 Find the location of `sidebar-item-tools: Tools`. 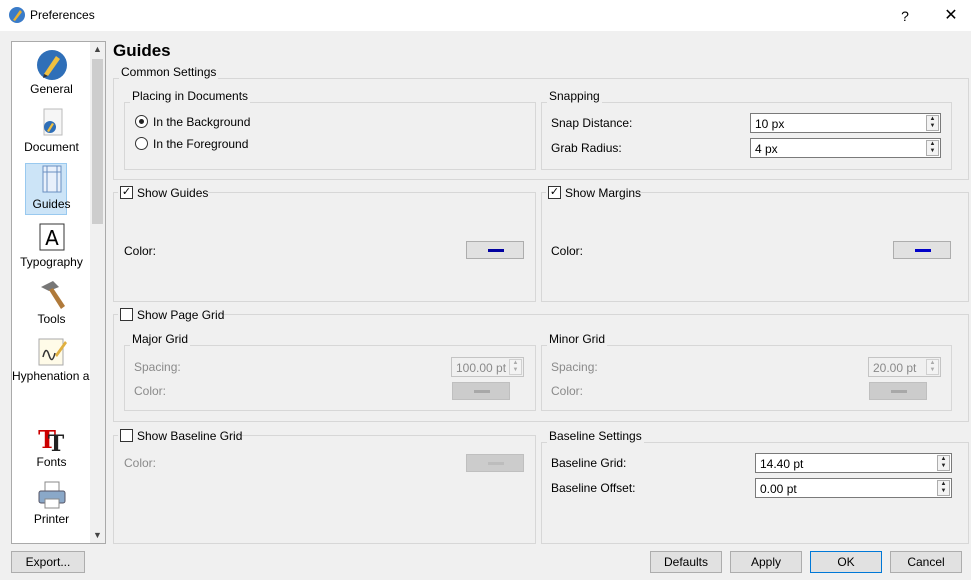

sidebar-item-tools: Tools is located at coordinates (51, 302).